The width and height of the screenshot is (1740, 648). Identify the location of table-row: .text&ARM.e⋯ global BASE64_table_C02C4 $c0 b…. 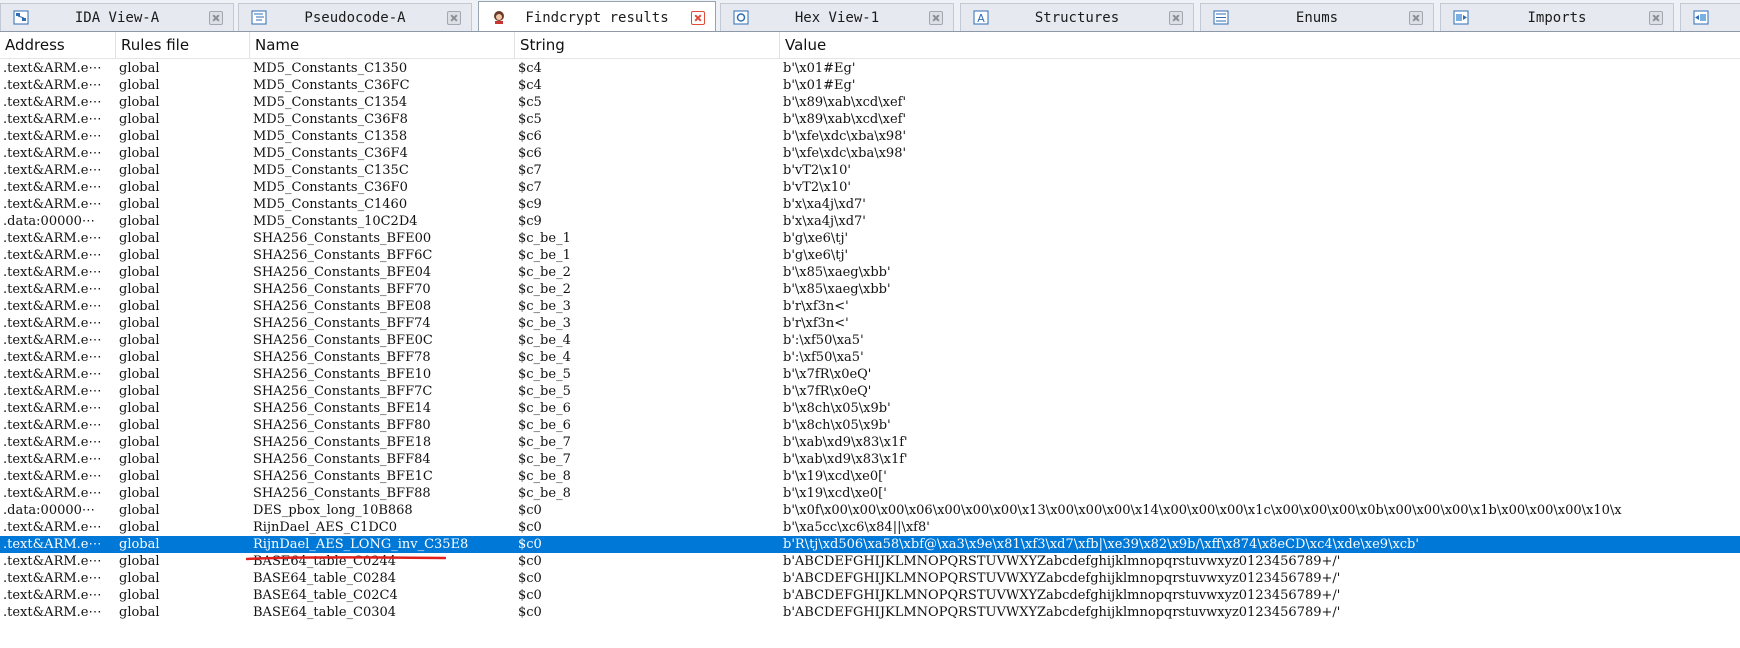
(870, 595).